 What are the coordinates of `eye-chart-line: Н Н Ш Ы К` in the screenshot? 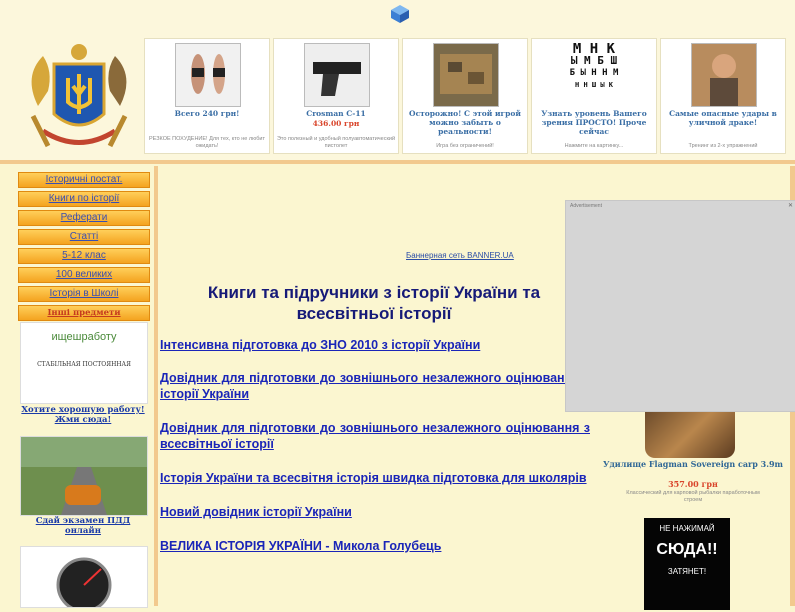 It's located at (594, 85).